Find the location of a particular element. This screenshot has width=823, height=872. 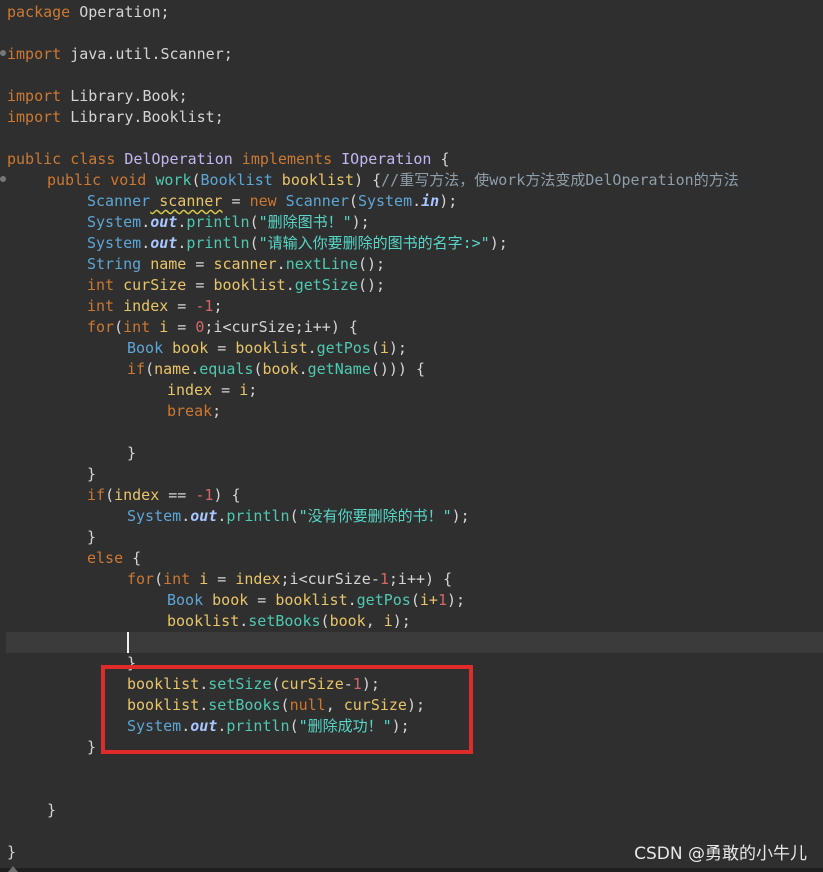

number-literal: 1 is located at coordinates (384, 579).